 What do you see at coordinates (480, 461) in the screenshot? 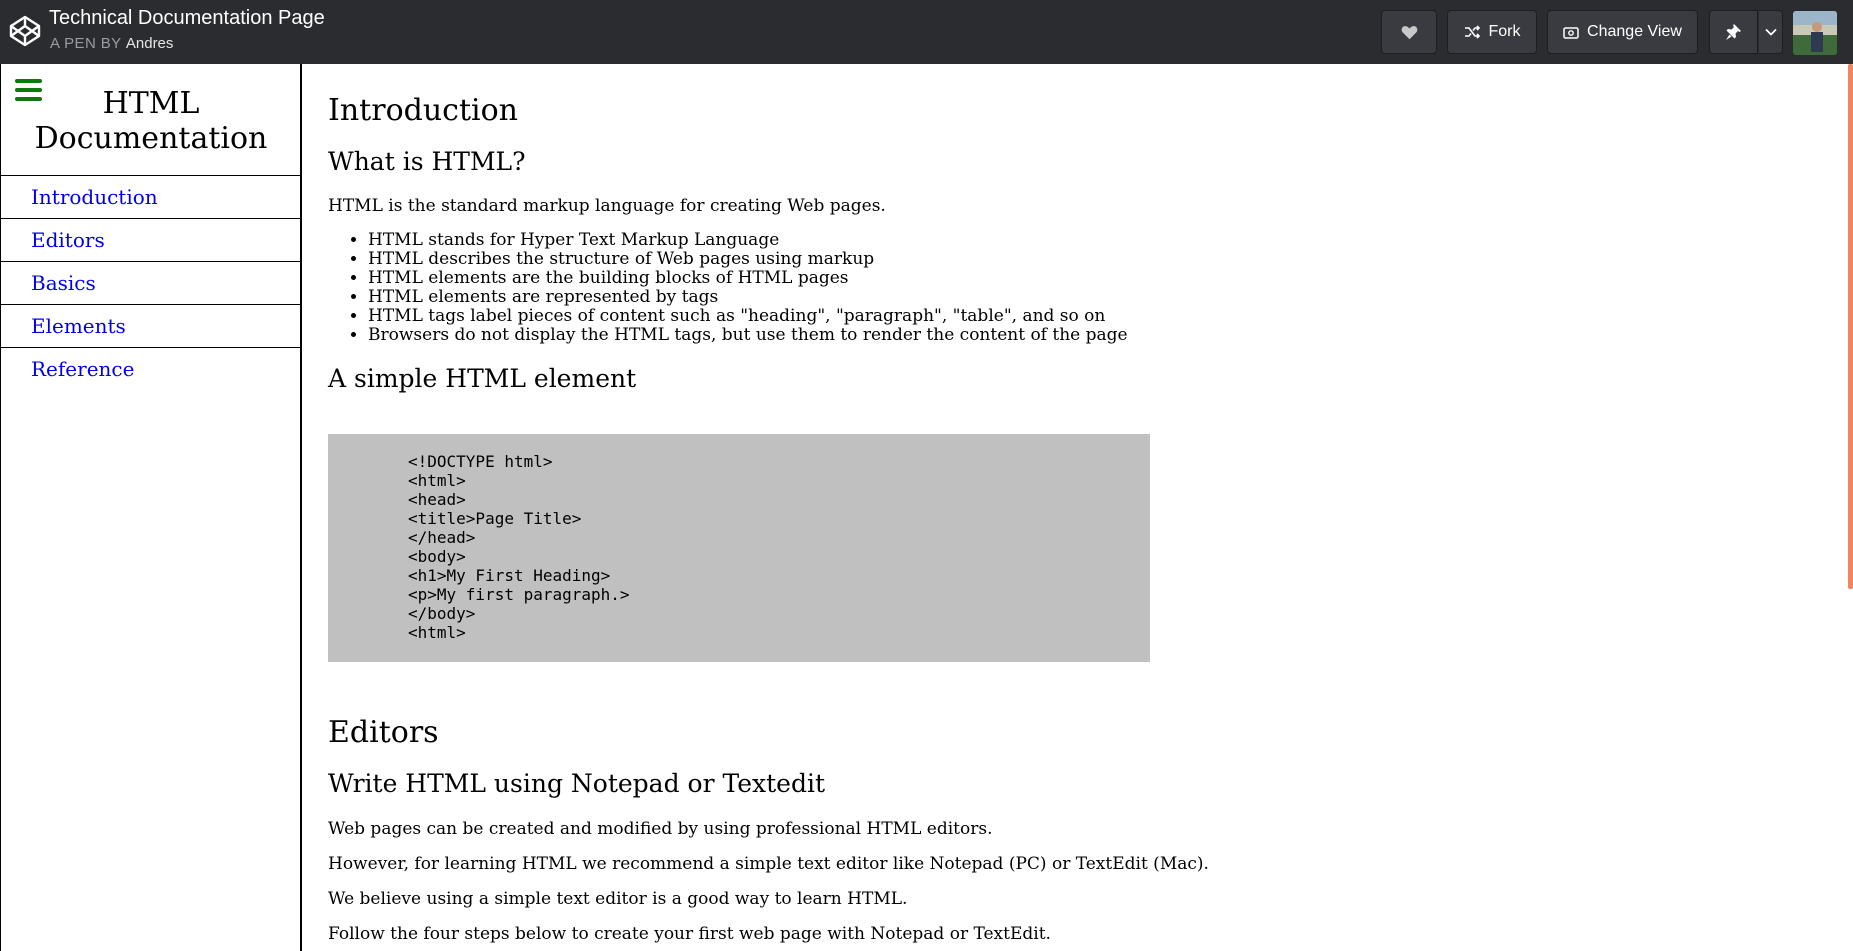
I see `code-line: <!DOCTYPE html>` at bounding box center [480, 461].